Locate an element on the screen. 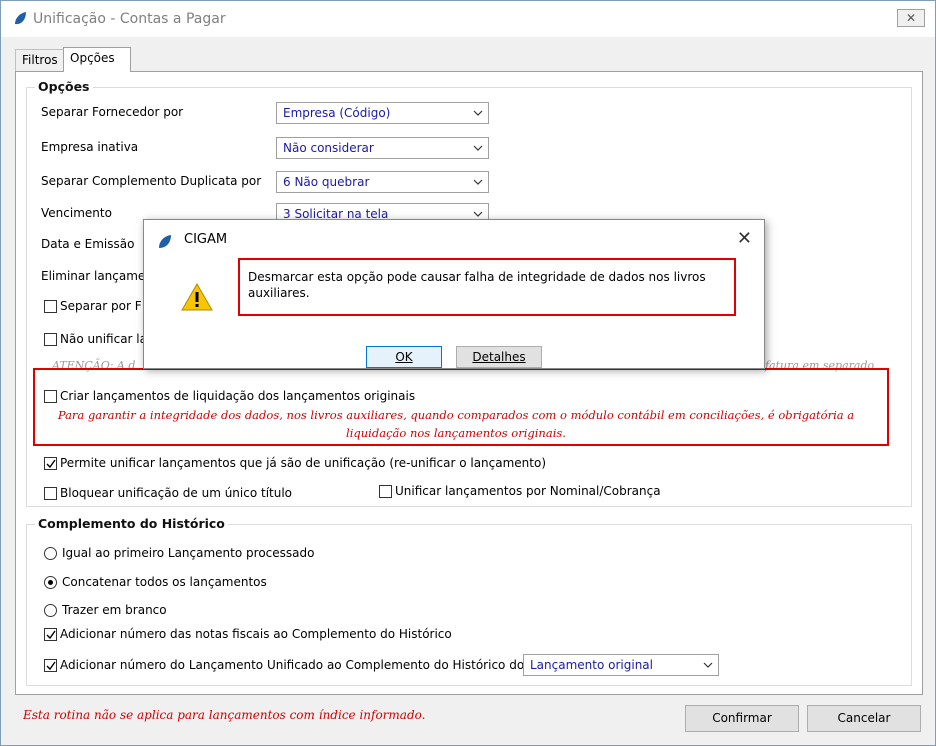 This screenshot has width=936, height=746. tab-opcoes: Opções is located at coordinates (97, 59).